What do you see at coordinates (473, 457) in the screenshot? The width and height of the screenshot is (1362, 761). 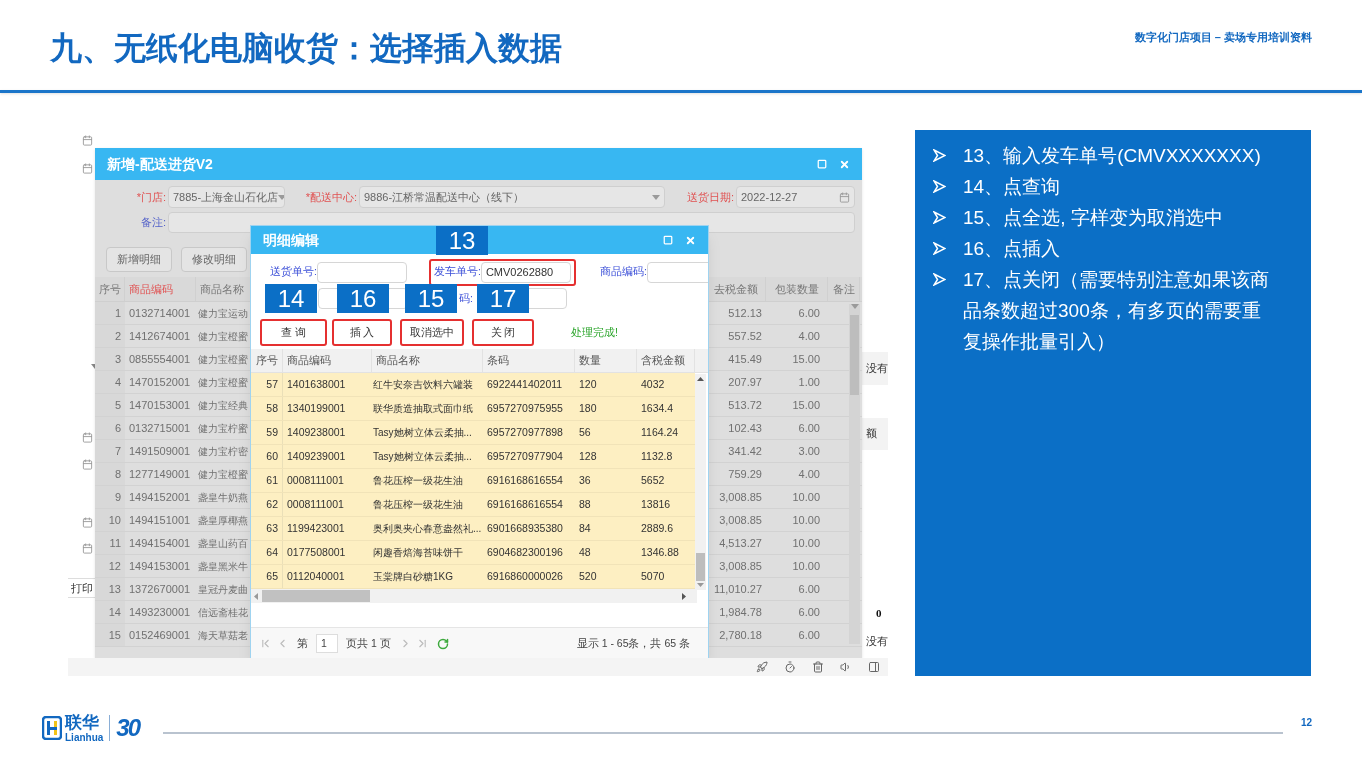 I see `table-row: 60 1409239001 Tasy她树立体云柔抽... 6957270977904 128 1132.8` at bounding box center [473, 457].